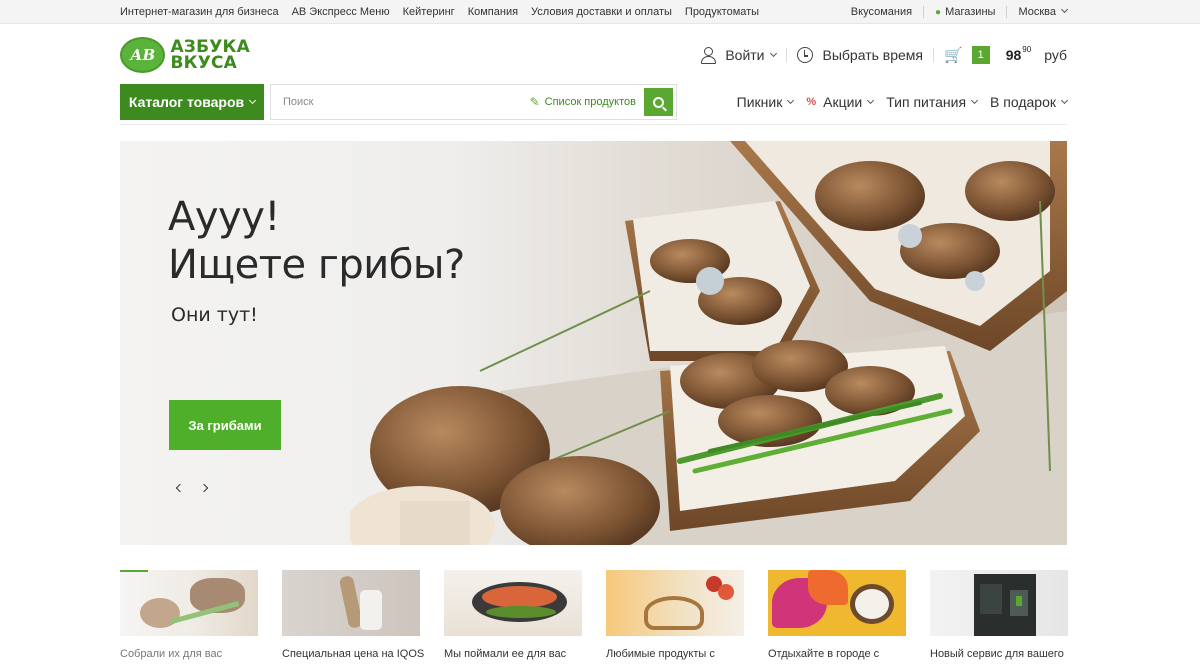  What do you see at coordinates (214, 315) in the screenshot?
I see `hero-subtitle: Они тут!` at bounding box center [214, 315].